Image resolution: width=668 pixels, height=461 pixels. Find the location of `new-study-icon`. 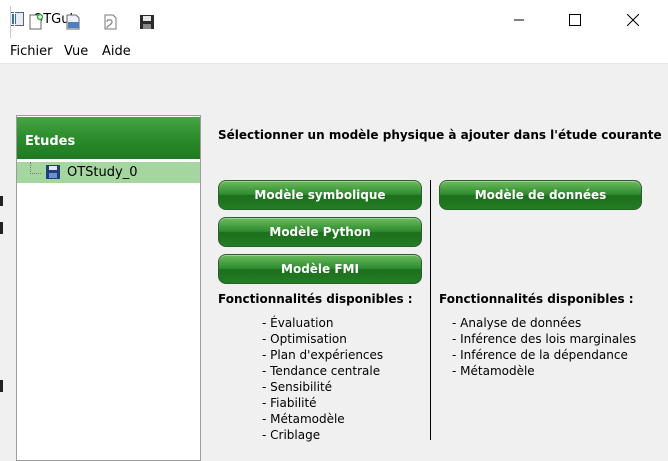

new-study-icon is located at coordinates (36, 21).